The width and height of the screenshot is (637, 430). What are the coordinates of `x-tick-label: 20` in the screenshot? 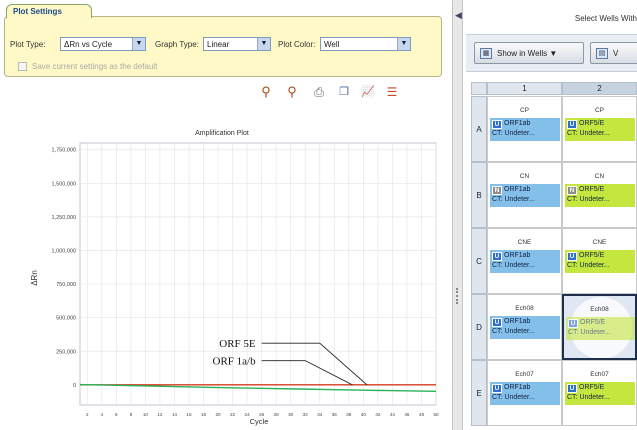 It's located at (218, 414).